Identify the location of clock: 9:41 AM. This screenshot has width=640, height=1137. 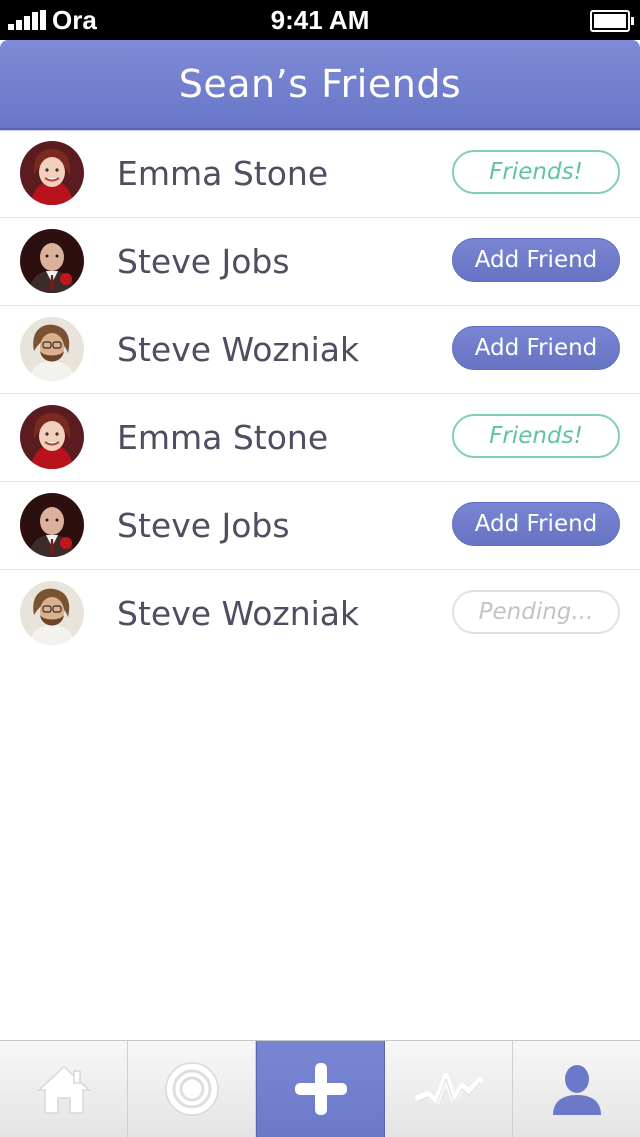
(320, 20).